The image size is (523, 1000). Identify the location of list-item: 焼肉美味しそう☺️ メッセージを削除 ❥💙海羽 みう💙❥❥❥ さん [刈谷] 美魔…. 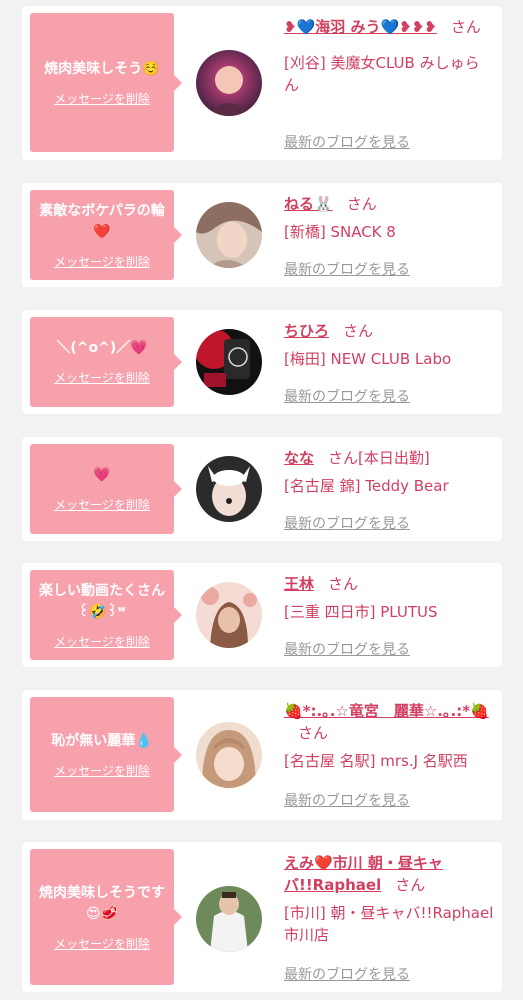
(262, 83).